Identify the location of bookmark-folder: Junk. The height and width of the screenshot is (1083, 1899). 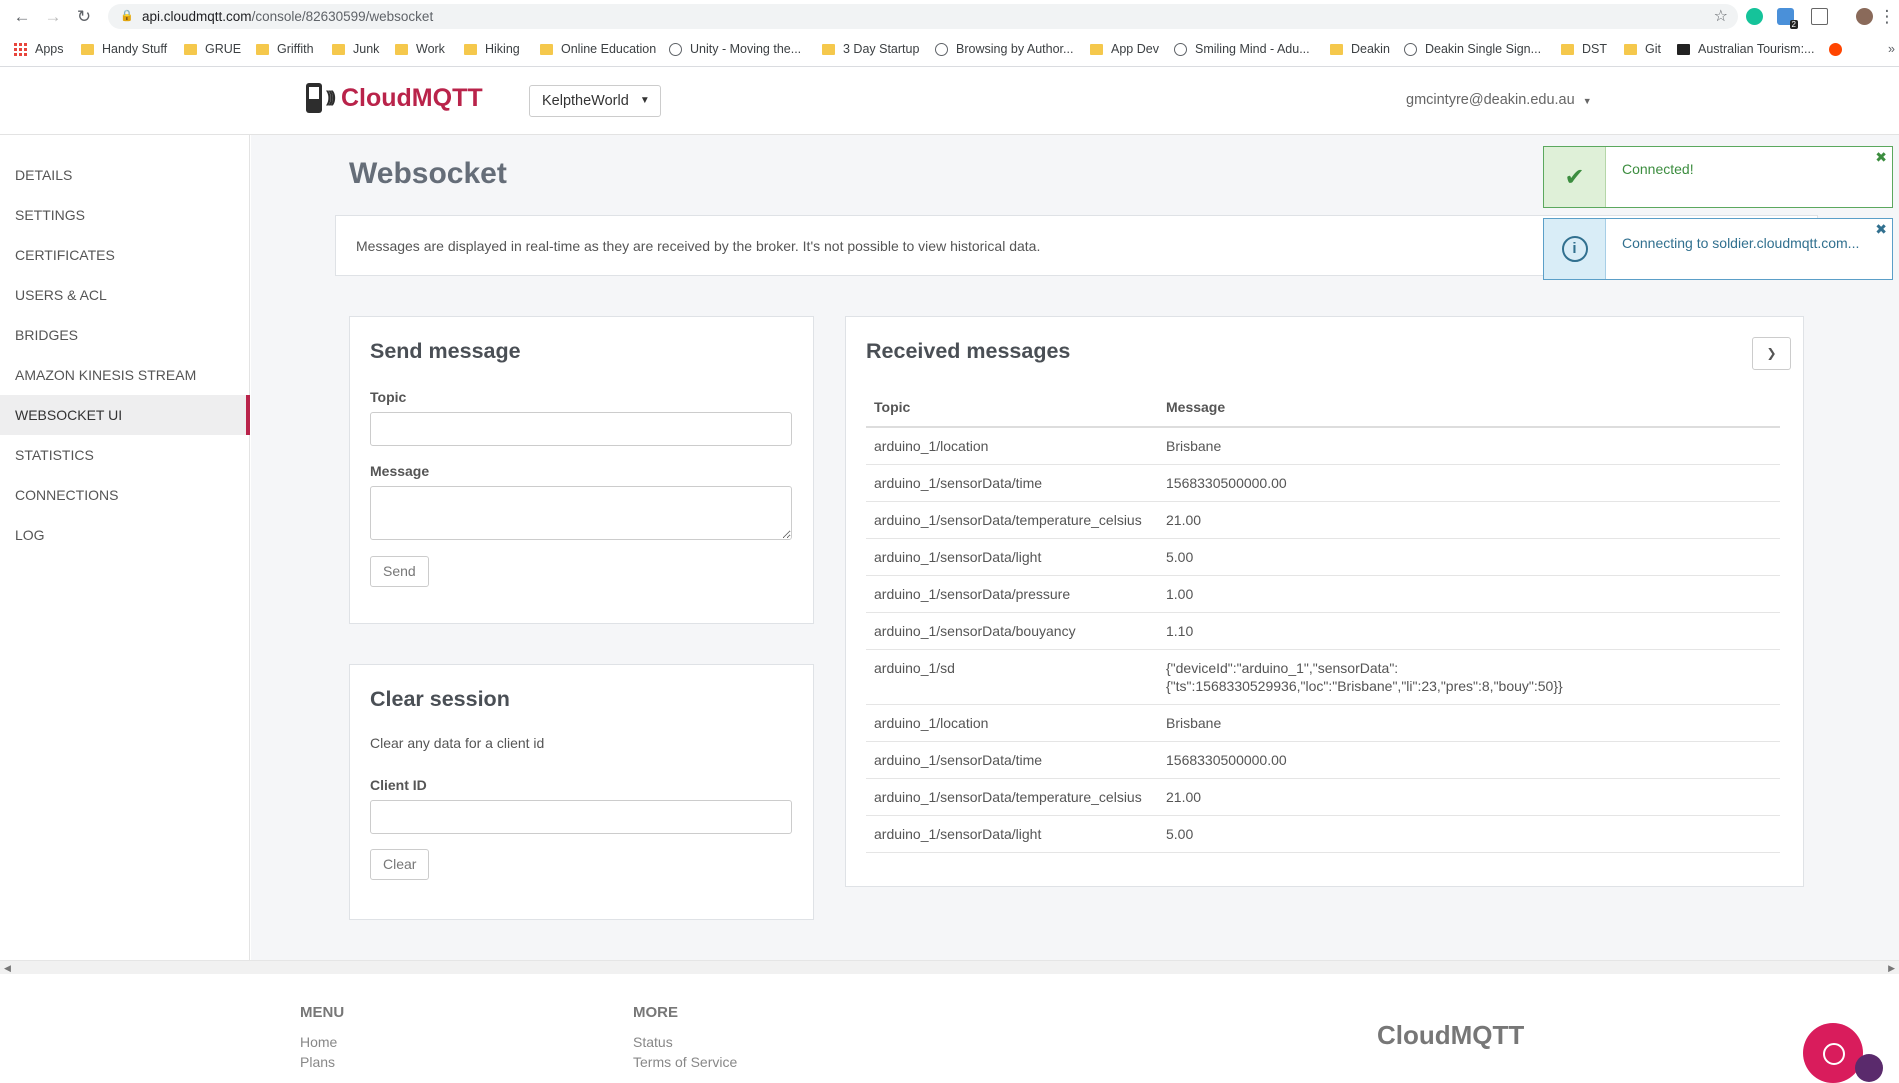
(355, 49).